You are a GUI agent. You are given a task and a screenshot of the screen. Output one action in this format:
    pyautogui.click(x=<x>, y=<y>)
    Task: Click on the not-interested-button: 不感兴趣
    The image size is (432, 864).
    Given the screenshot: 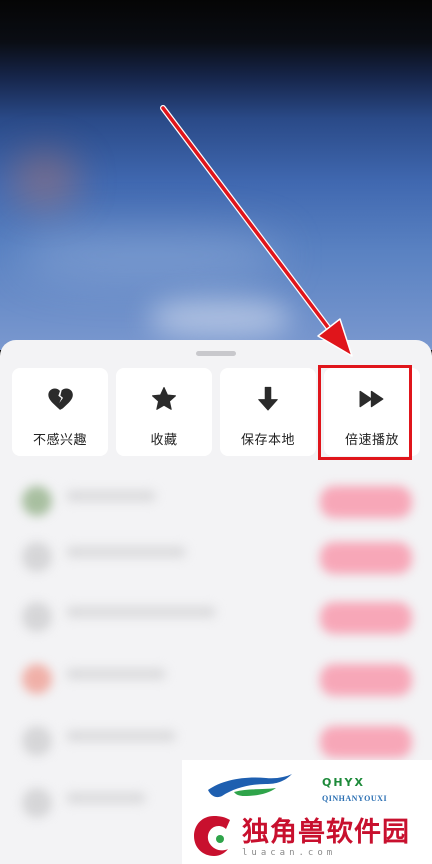 What is the action you would take?
    pyautogui.click(x=60, y=412)
    